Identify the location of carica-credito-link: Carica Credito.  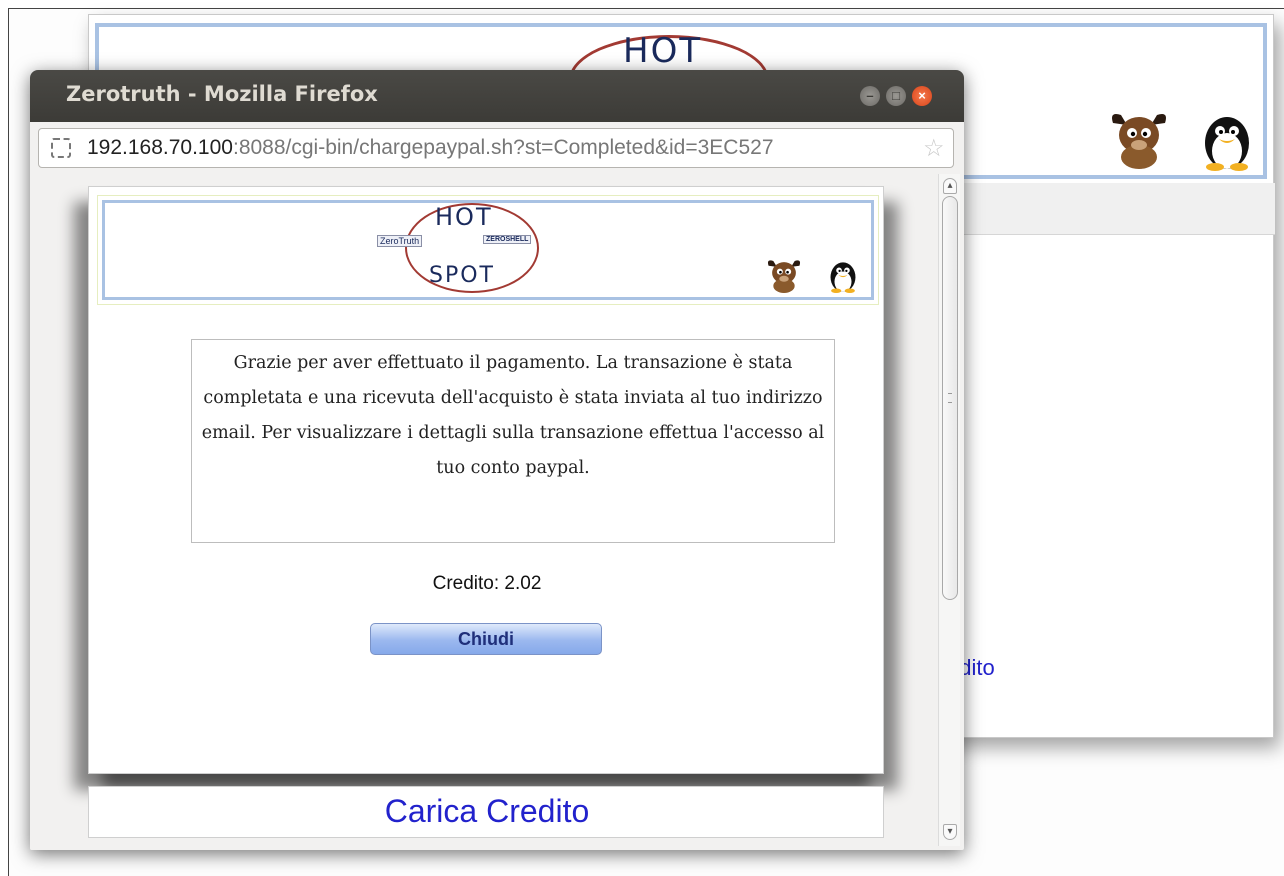
(487, 811).